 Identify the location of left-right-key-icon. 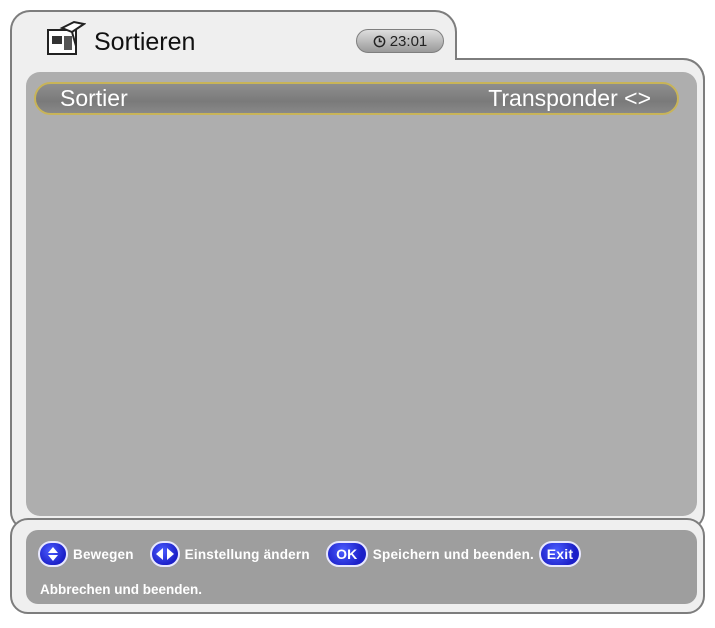
(164, 554).